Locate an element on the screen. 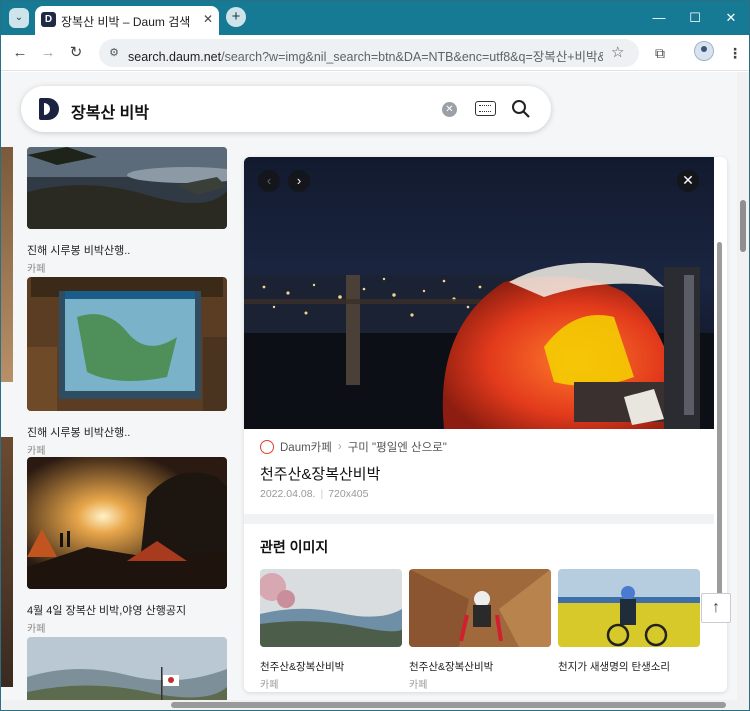  related-caption: 천지가 새생명의 탄생소리 is located at coordinates (629, 666).